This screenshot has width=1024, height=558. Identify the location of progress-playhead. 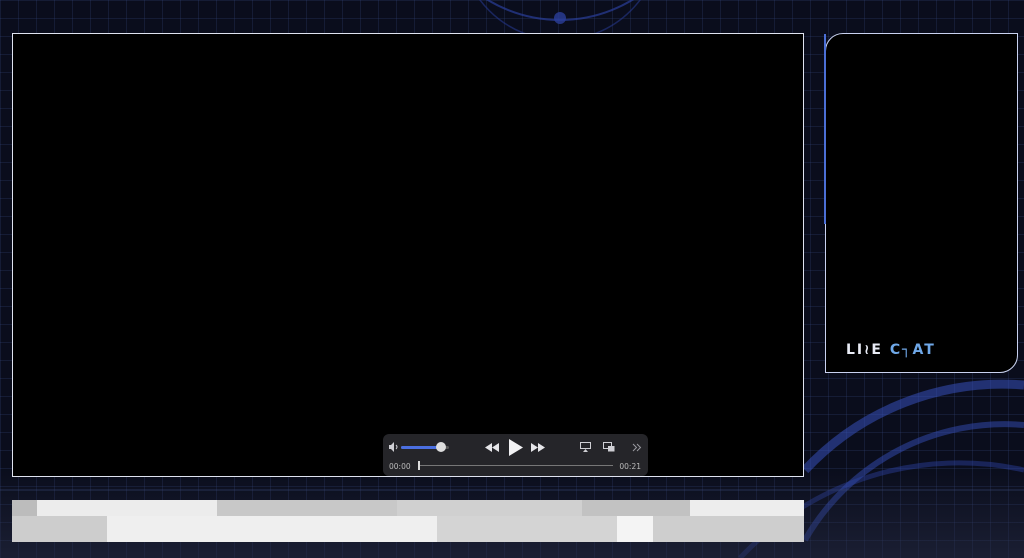
(419, 465).